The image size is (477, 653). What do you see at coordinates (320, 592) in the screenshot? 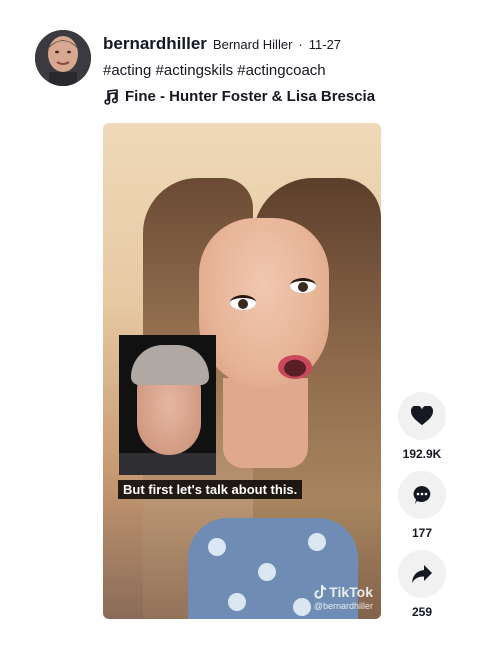
I see `tiktok-logo-icon` at bounding box center [320, 592].